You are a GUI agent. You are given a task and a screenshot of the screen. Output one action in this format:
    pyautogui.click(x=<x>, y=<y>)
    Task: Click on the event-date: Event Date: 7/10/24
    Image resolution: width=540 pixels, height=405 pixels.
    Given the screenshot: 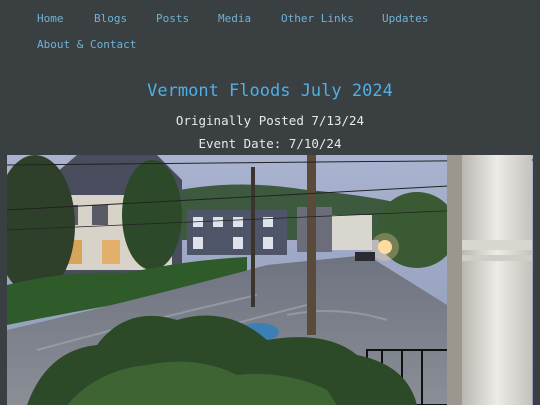 What is the action you would take?
    pyautogui.click(x=270, y=143)
    